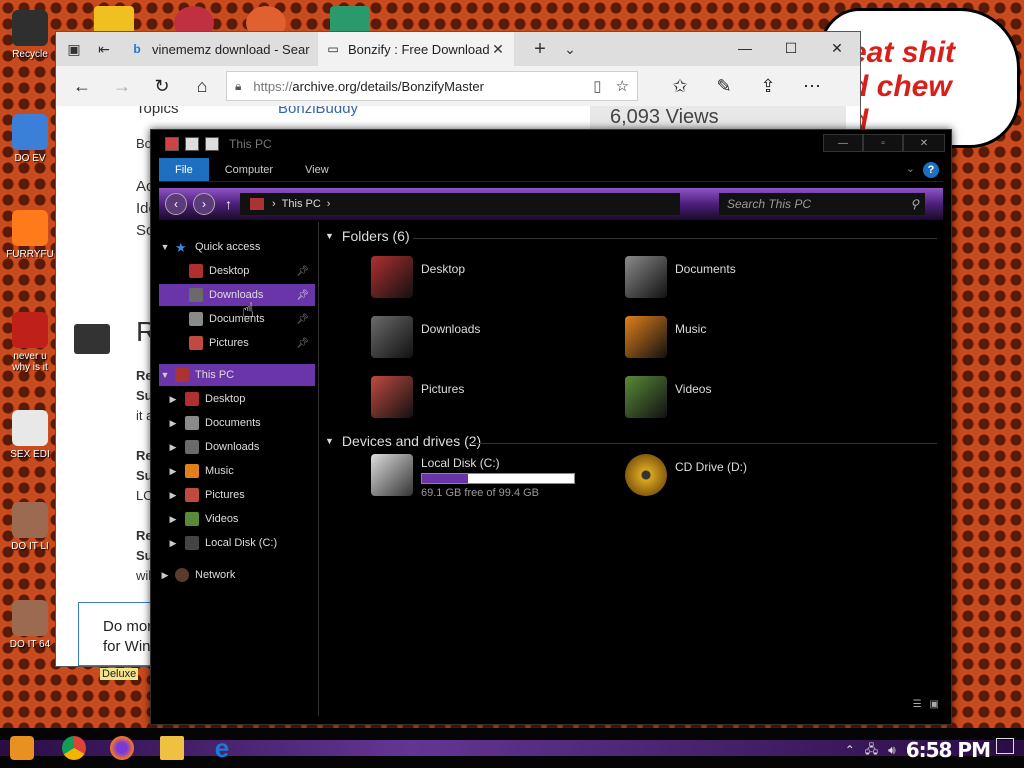 The image size is (1024, 768). I want to click on taskbar-edge: e, so click(222, 748).